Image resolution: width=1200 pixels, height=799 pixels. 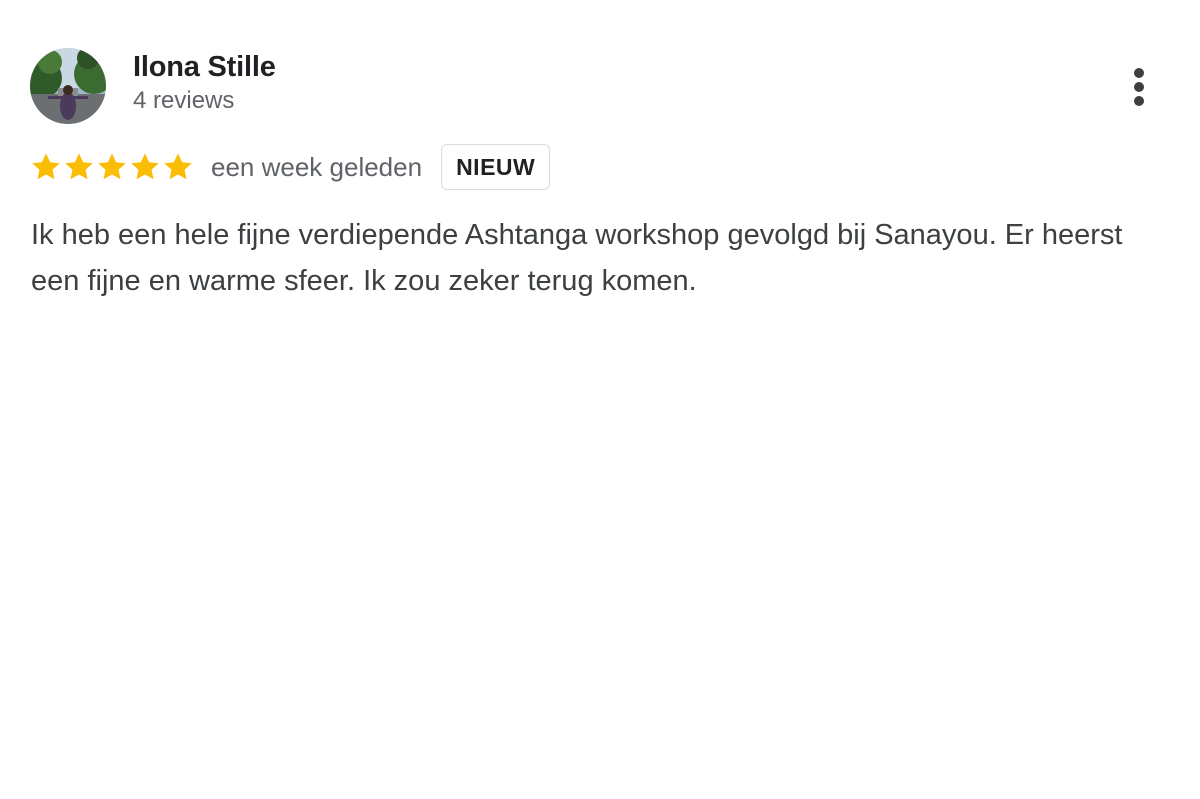 I want to click on more-vert-icon, so click(x=1139, y=87).